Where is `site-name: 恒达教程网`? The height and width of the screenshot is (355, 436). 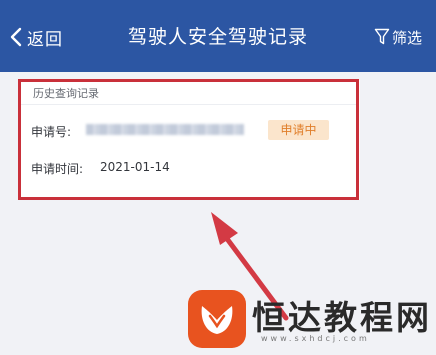 site-name: 恒达教程网 is located at coordinates (342, 317).